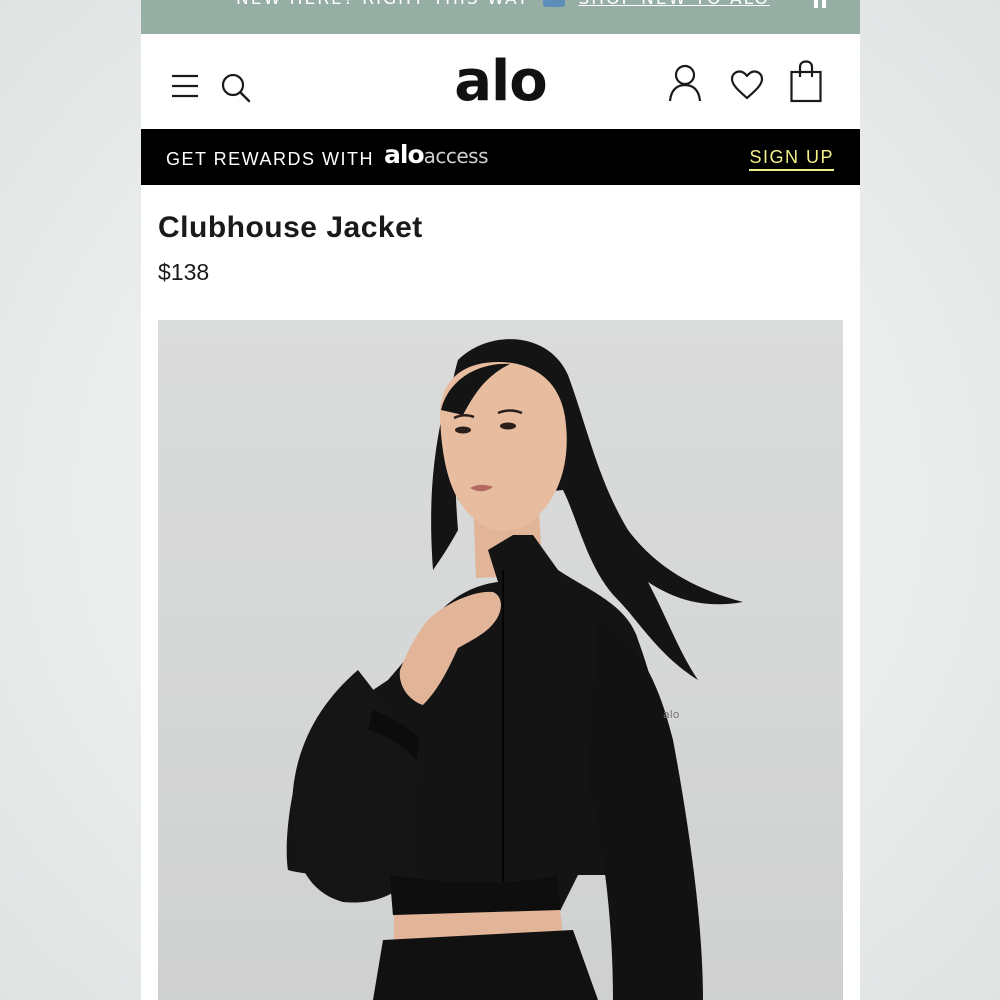 This screenshot has height=1000, width=1000. Describe the element at coordinates (500, 81) in the screenshot. I see `site-header: alo` at that location.